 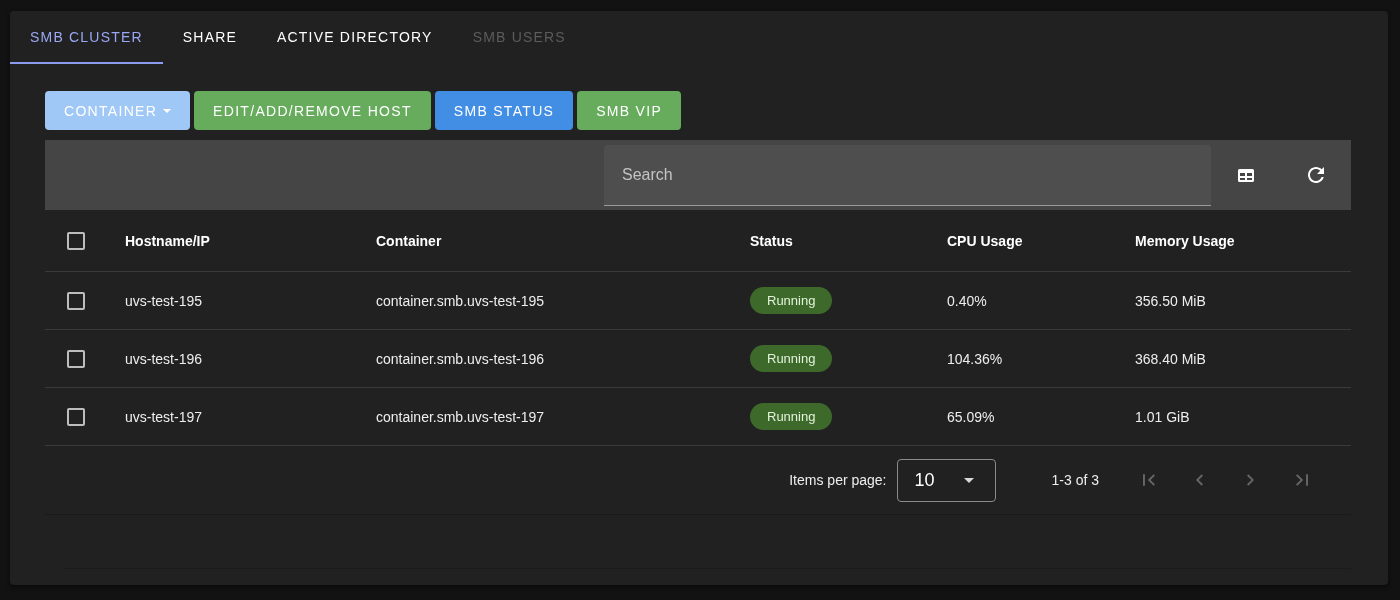 What do you see at coordinates (504, 110) in the screenshot?
I see `action-button: SMB STATUS` at bounding box center [504, 110].